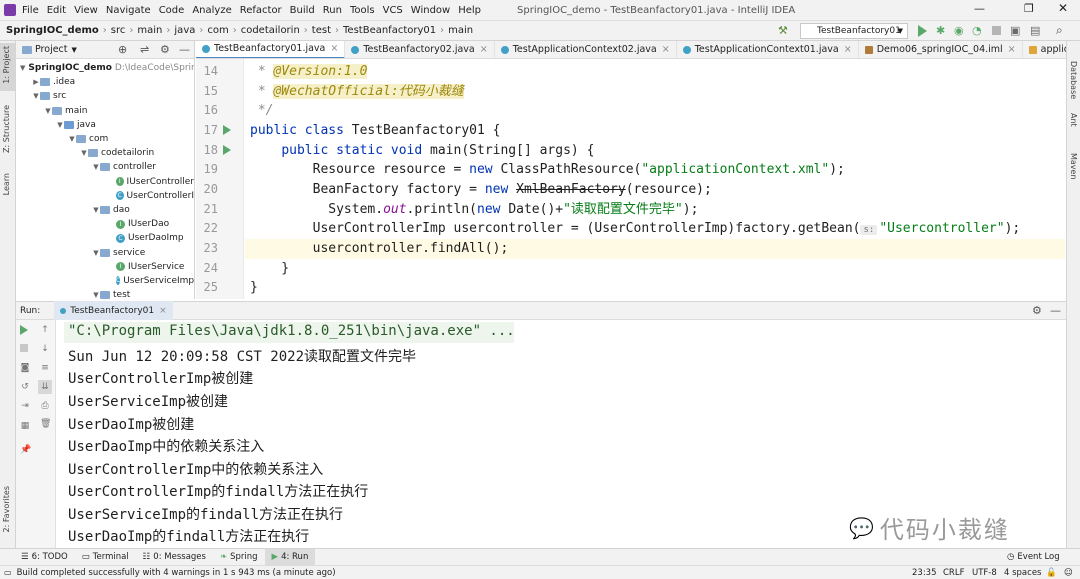  I want to click on menu-item-build: Build, so click(302, 10).